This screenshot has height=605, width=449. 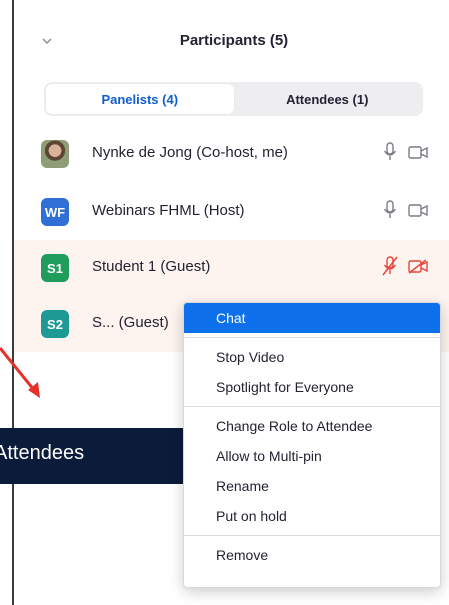 I want to click on menu-item-rename: Rename, so click(x=312, y=486).